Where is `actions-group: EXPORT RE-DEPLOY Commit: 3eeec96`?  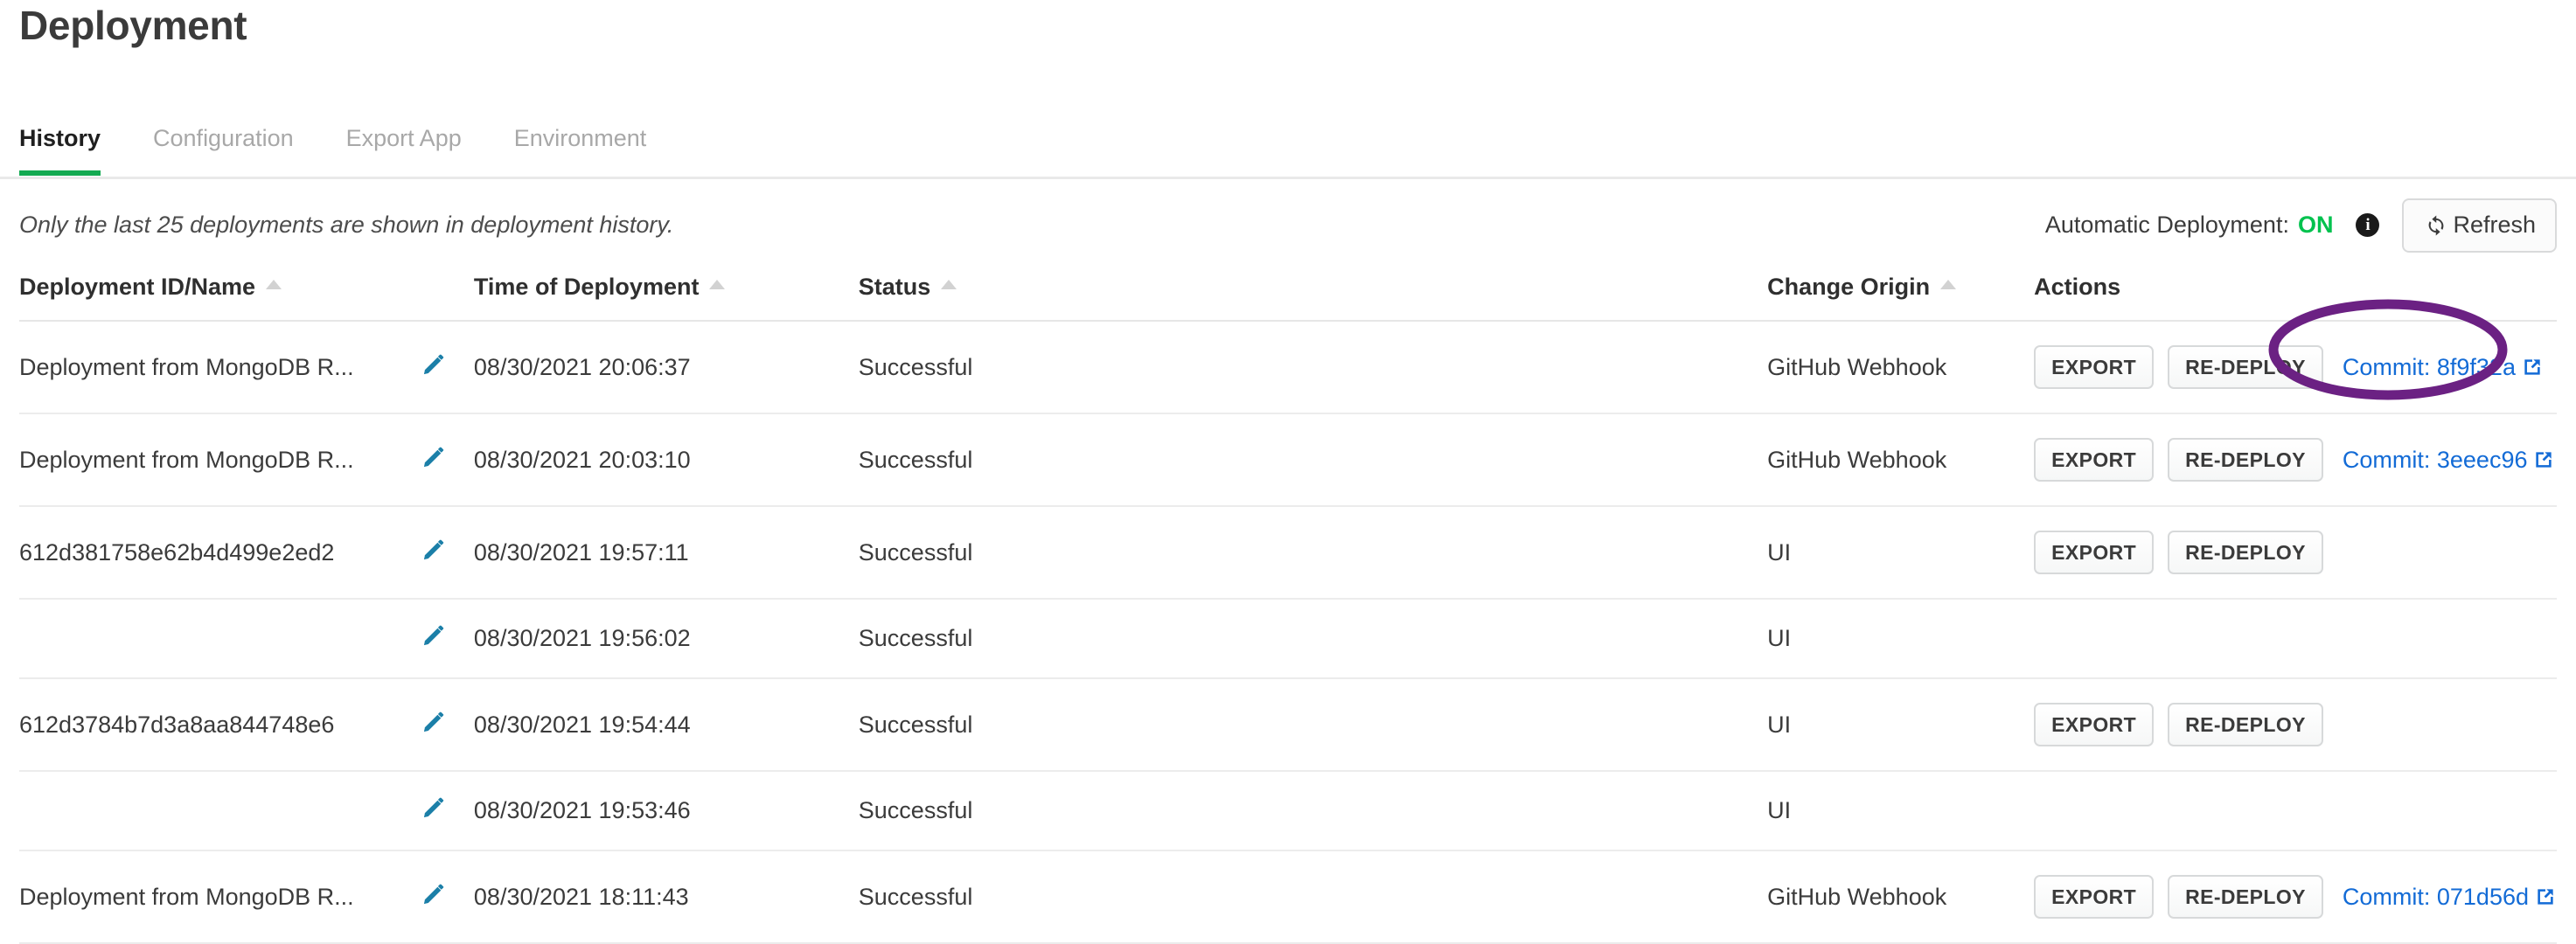 actions-group: EXPORT RE-DEPLOY Commit: 3eeec96 is located at coordinates (2295, 460).